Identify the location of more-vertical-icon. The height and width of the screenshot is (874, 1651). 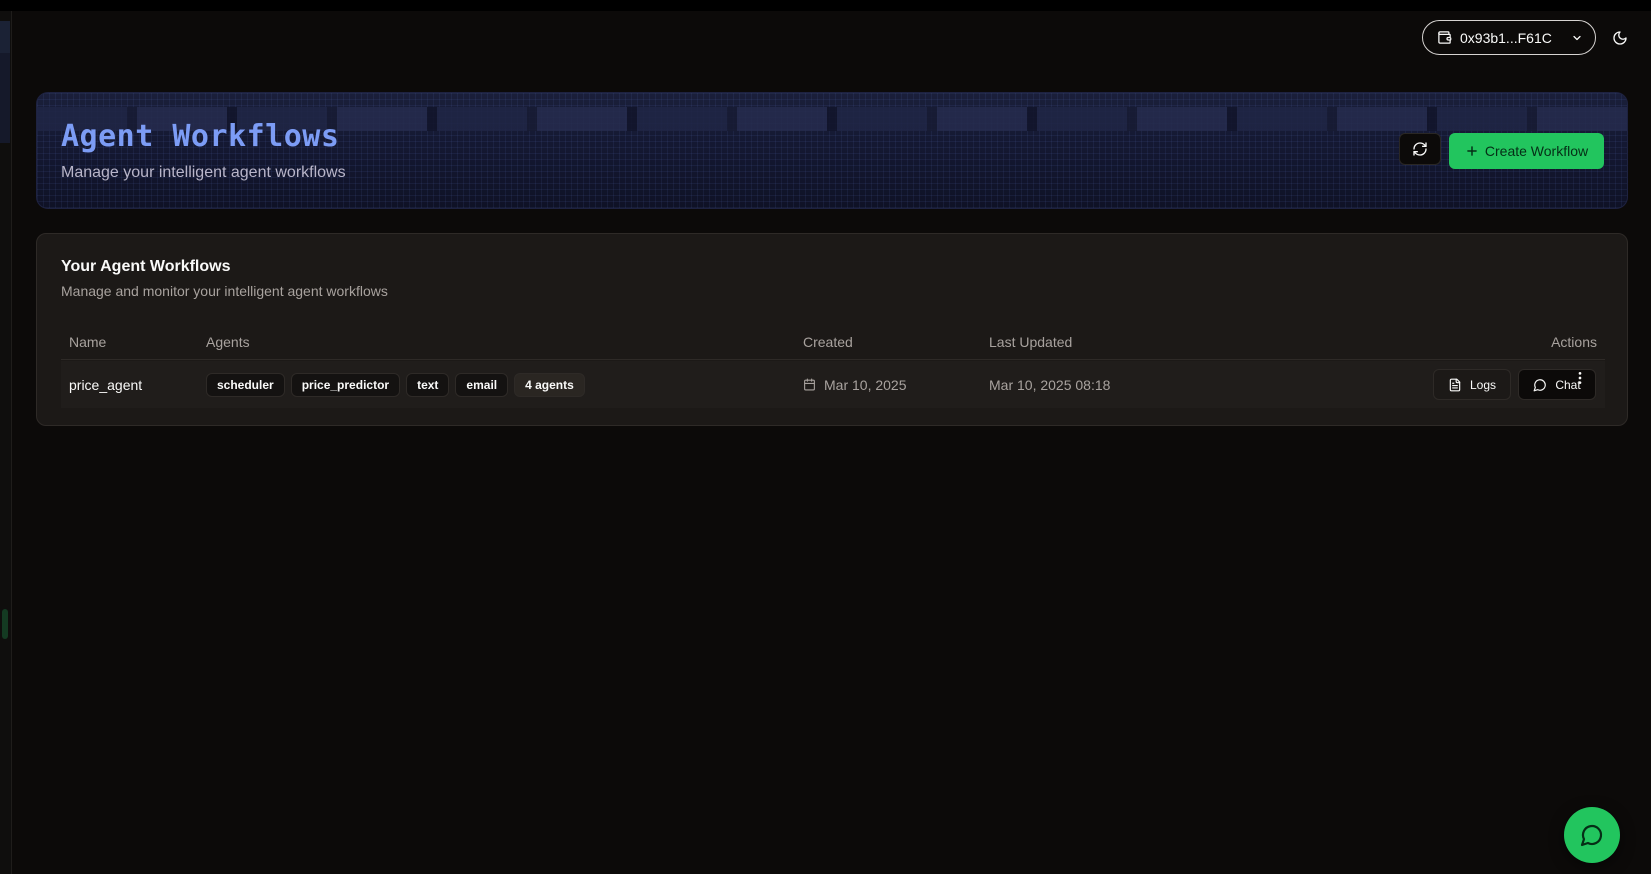
(1580, 378).